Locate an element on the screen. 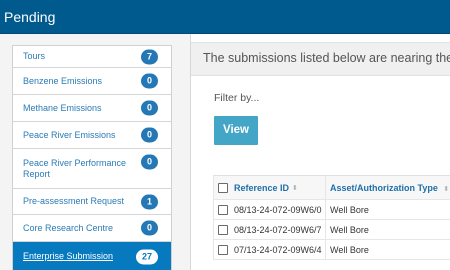  select-all-cell is located at coordinates (223, 187).